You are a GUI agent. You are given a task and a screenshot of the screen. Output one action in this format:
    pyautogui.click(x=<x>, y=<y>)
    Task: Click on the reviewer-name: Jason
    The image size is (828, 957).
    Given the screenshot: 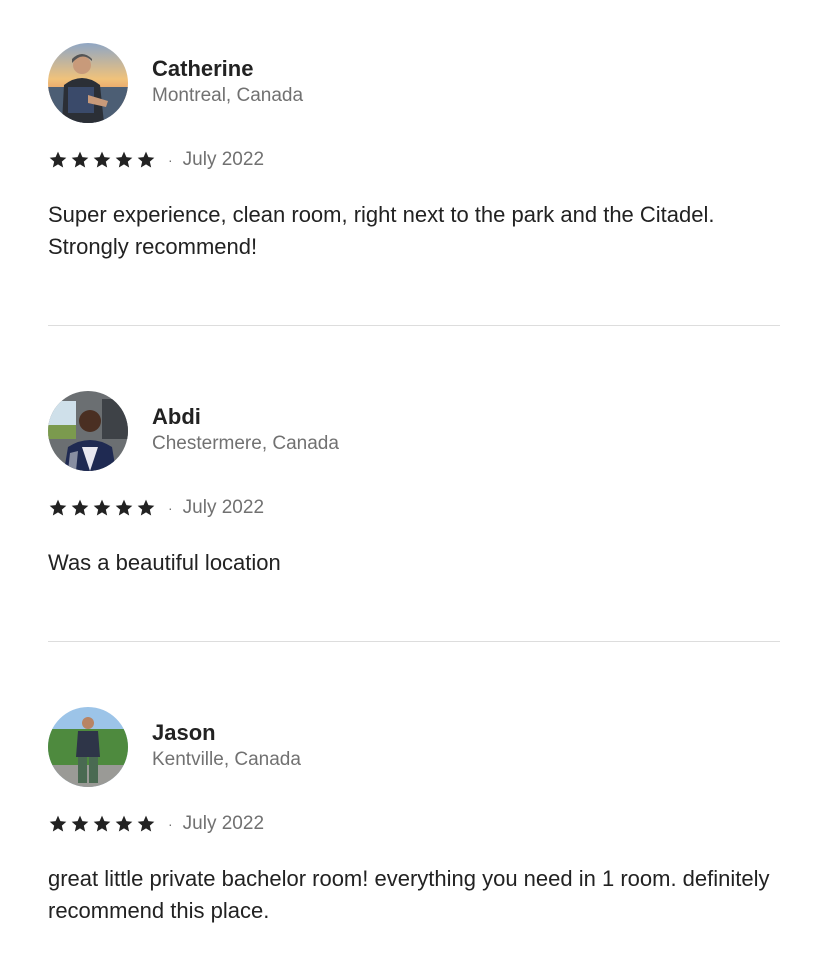 What is the action you would take?
    pyautogui.click(x=184, y=732)
    